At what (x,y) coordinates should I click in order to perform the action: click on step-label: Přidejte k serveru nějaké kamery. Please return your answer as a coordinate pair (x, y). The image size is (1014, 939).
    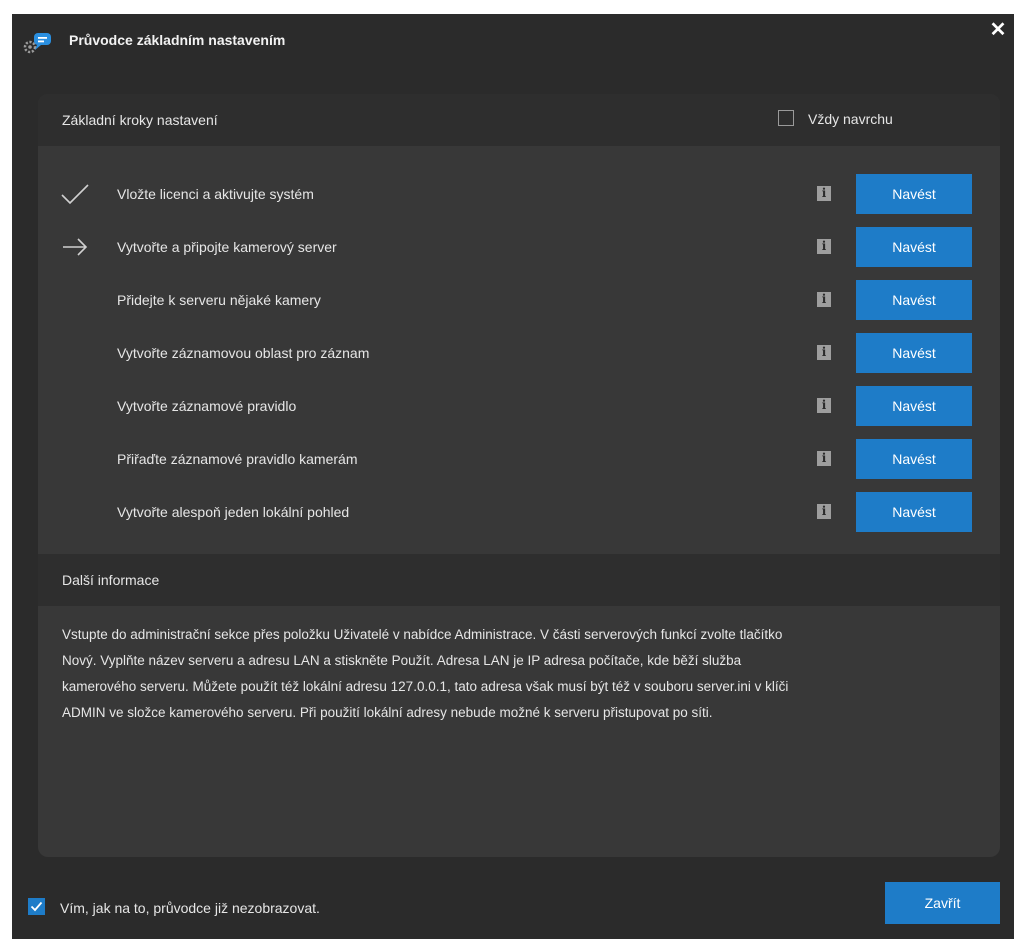
    Looking at the image, I should click on (219, 300).